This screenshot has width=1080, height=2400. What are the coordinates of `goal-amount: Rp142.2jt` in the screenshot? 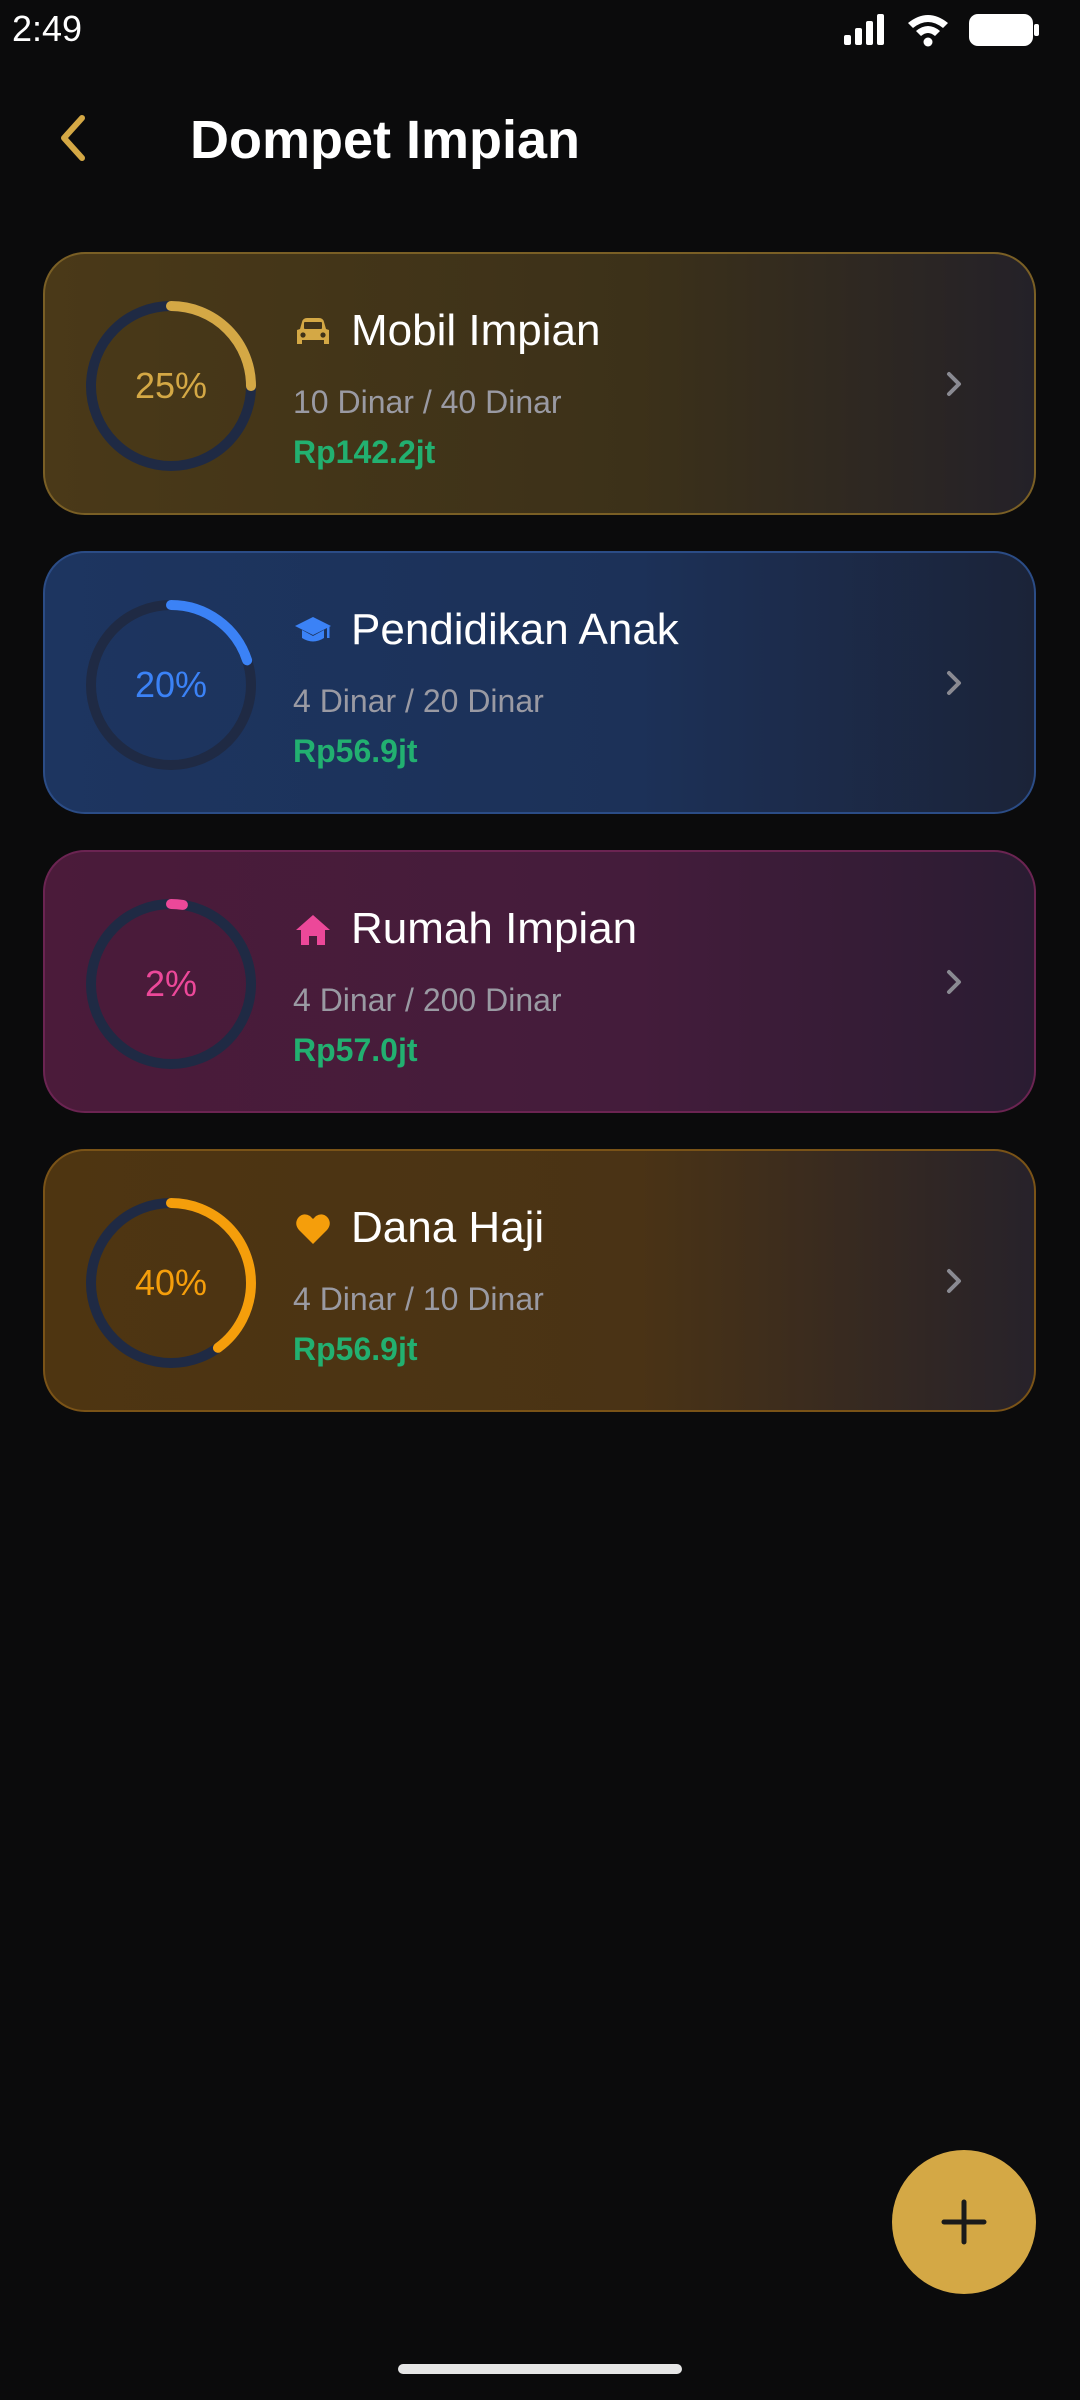 It's located at (364, 452).